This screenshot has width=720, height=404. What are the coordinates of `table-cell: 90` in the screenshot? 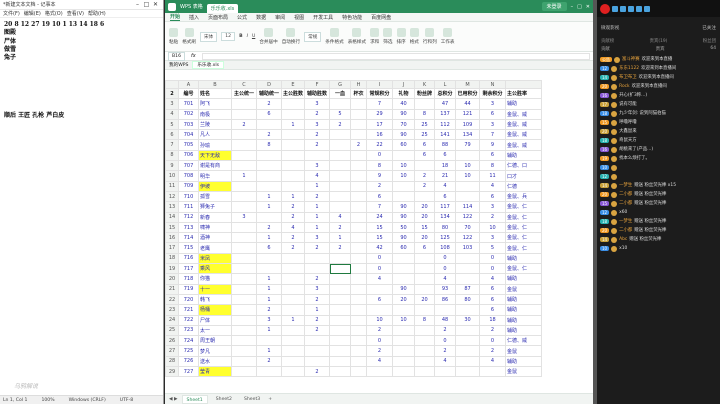 It's located at (404, 289).